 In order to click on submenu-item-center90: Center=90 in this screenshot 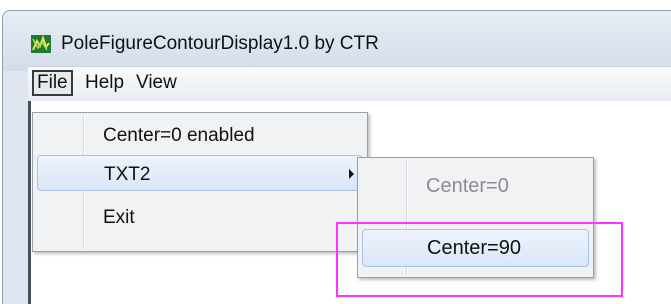, I will do `click(475, 248)`.